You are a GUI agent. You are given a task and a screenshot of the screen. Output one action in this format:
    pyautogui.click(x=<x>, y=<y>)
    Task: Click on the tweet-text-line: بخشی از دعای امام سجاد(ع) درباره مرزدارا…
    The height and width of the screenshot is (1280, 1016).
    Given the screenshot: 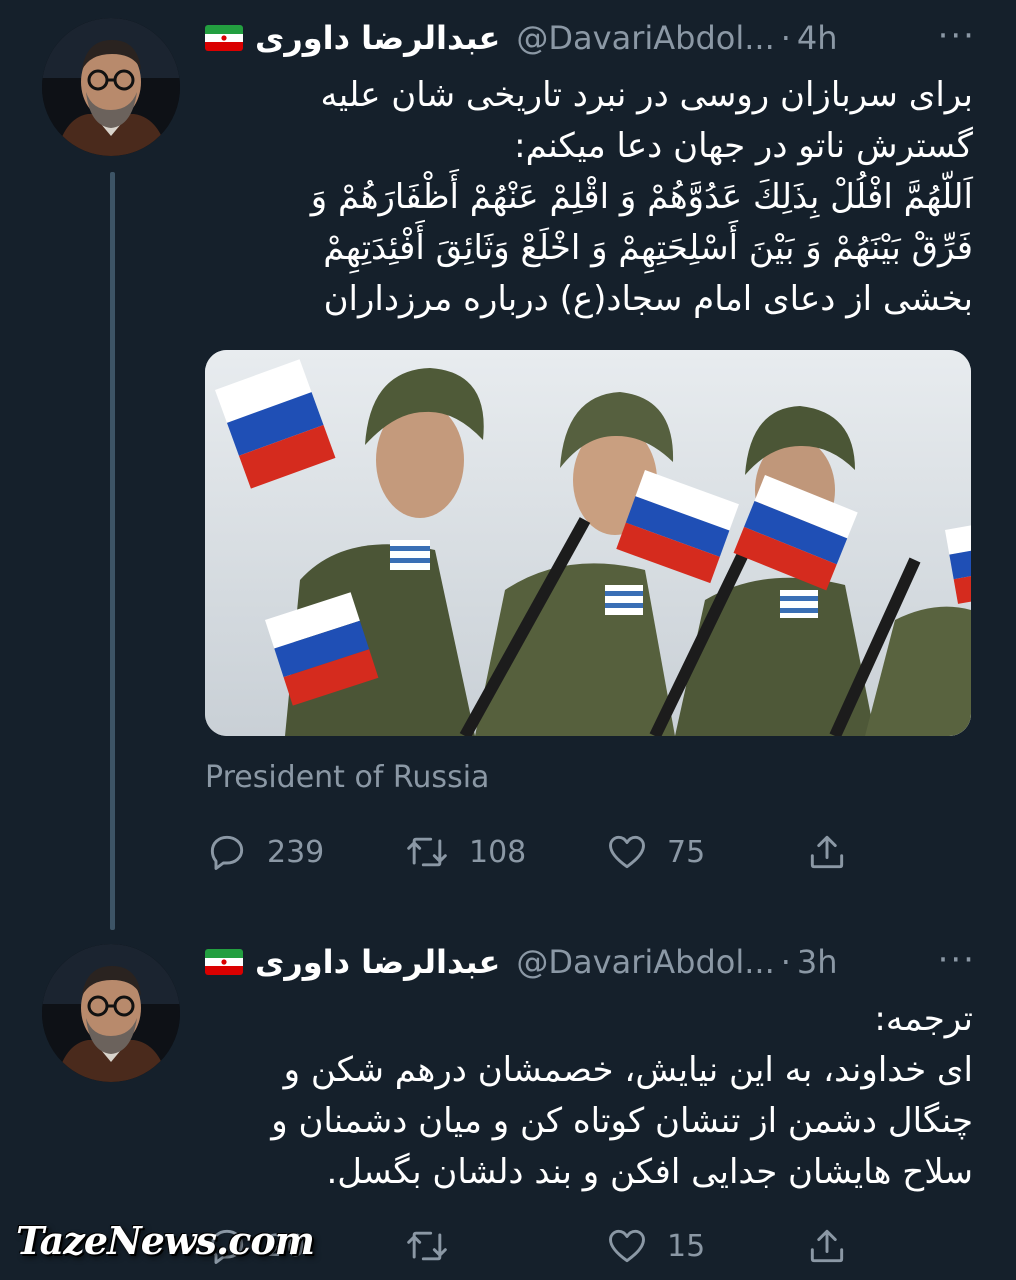 What is the action you would take?
    pyautogui.click(x=648, y=299)
    